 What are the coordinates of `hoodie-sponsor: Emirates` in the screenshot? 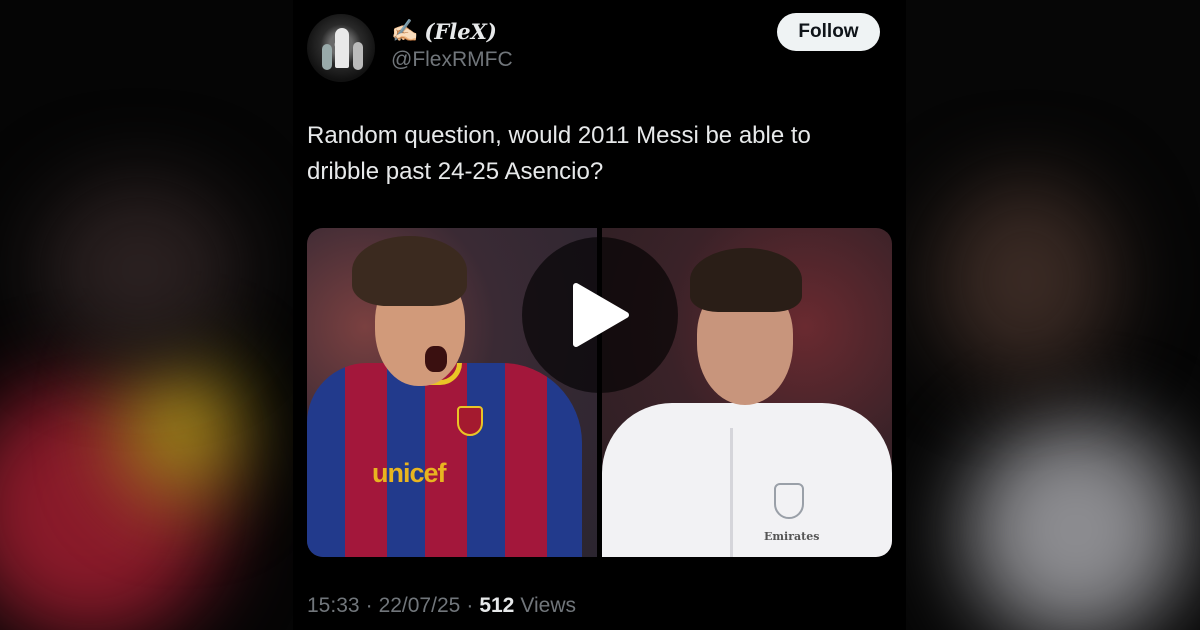 It's located at (792, 536).